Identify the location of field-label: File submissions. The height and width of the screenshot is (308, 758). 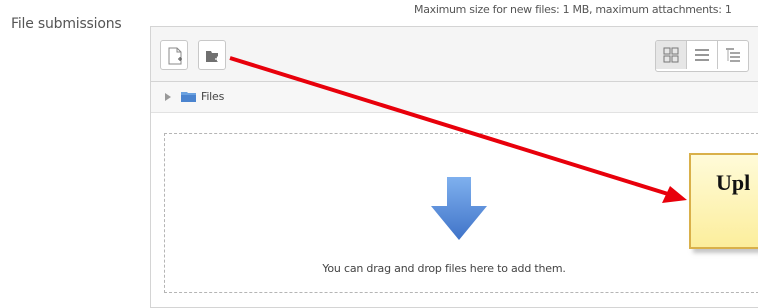
(66, 24).